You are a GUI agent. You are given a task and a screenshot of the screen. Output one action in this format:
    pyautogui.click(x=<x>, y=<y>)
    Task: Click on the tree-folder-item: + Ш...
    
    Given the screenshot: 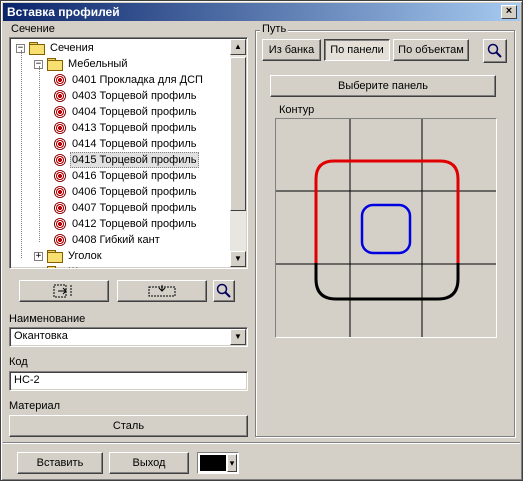 What is the action you would take?
    pyautogui.click(x=61, y=266)
    